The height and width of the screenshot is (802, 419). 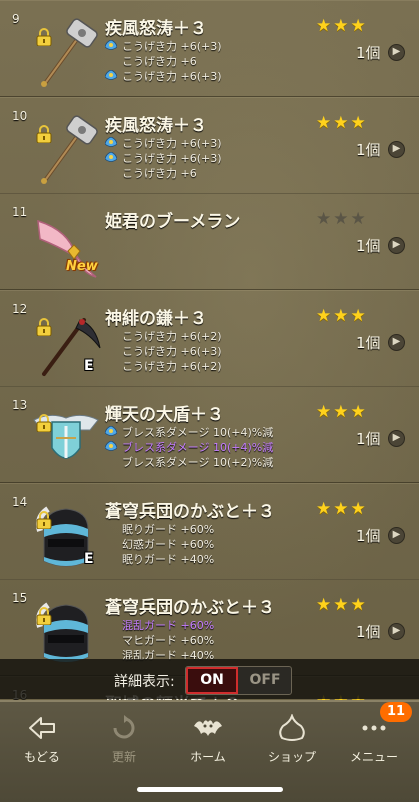 I want to click on item-index: 9, so click(x=16, y=19).